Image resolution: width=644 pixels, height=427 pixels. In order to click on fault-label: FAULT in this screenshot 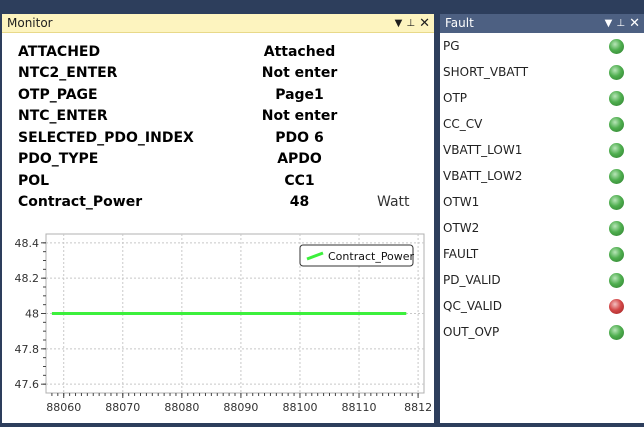, I will do `click(461, 254)`.